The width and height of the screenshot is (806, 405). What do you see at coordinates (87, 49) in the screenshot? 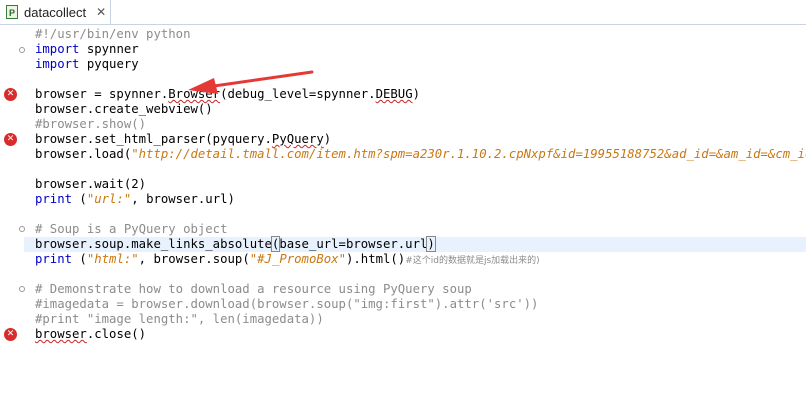
I see `code-line: import spynner` at bounding box center [87, 49].